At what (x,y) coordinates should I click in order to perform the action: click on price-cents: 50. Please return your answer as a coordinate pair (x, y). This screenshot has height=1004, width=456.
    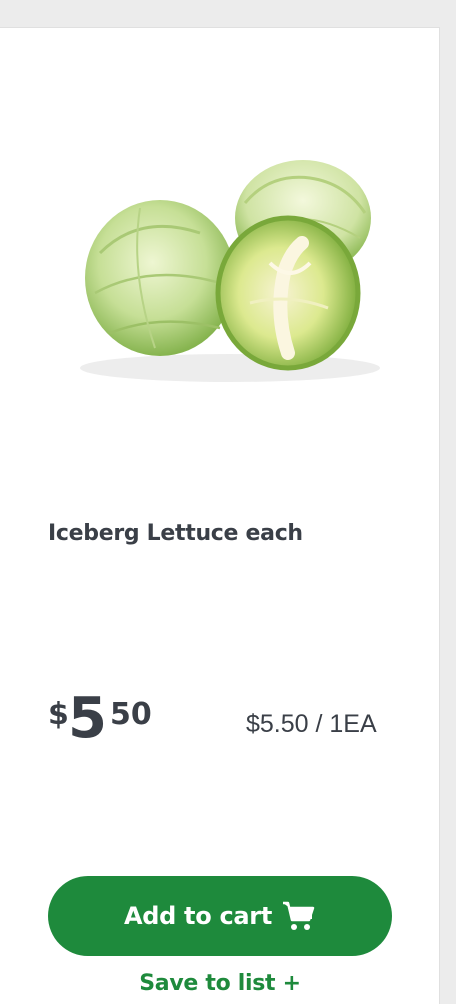
    Looking at the image, I should click on (131, 714).